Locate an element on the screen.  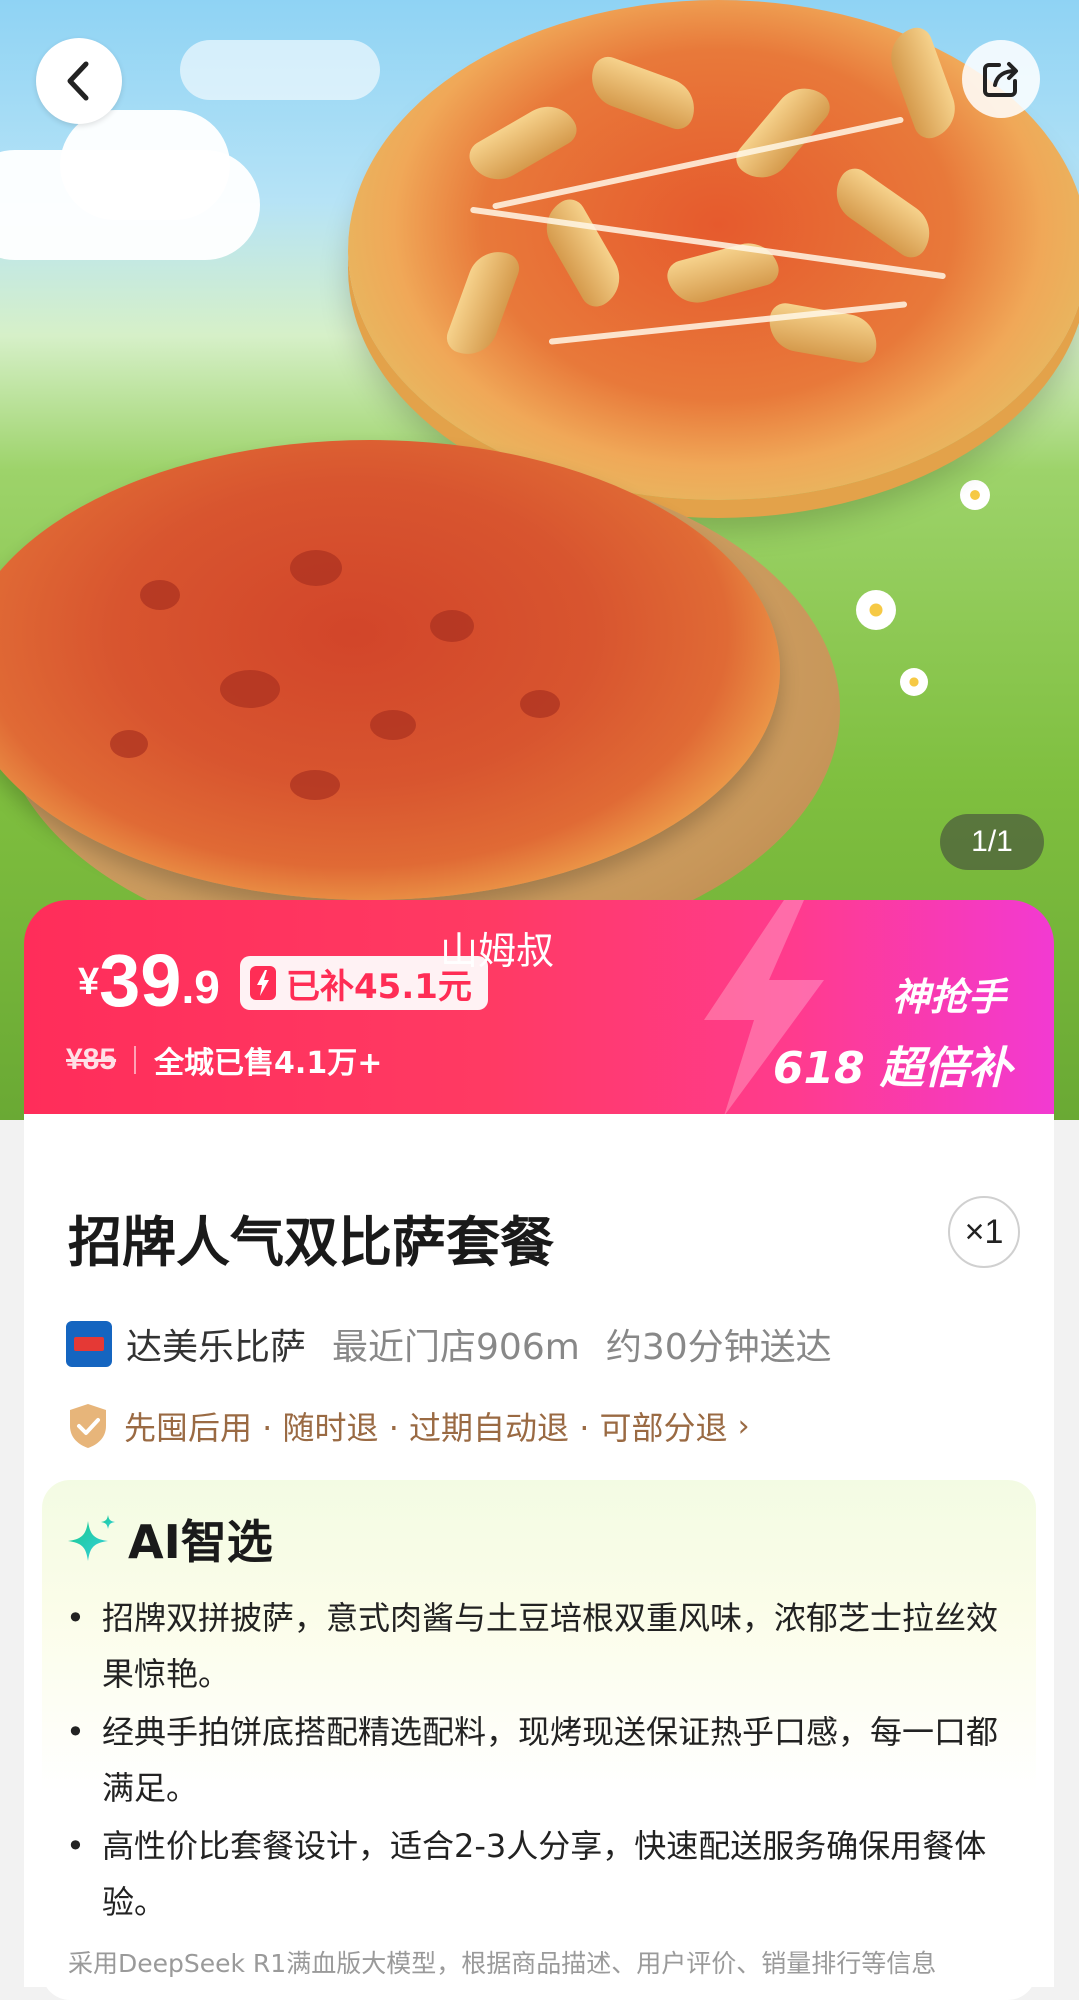
back-button is located at coordinates (79, 81).